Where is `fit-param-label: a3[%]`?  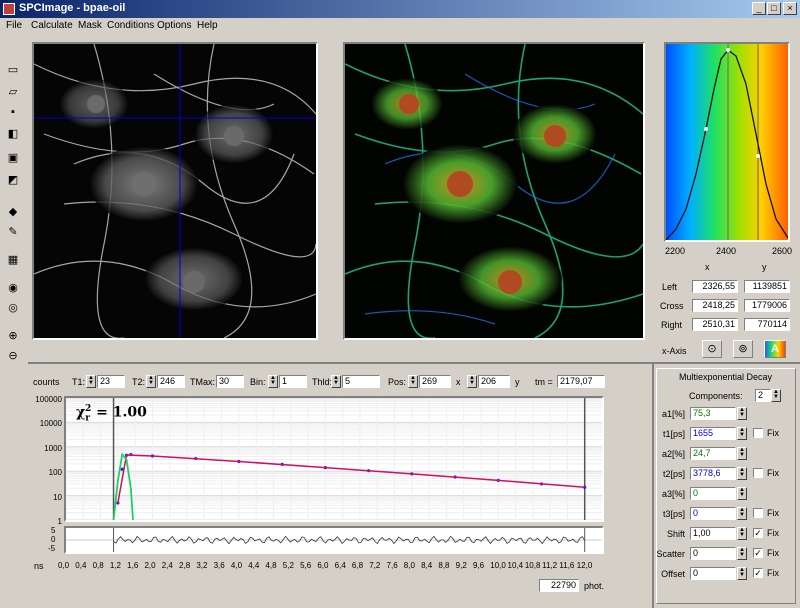 fit-param-label: a3[%] is located at coordinates (673, 494).